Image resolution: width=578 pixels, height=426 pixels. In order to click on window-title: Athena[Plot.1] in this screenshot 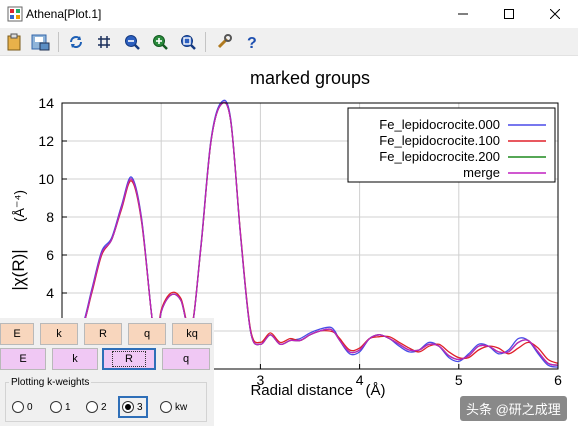, I will do `click(64, 14)`.